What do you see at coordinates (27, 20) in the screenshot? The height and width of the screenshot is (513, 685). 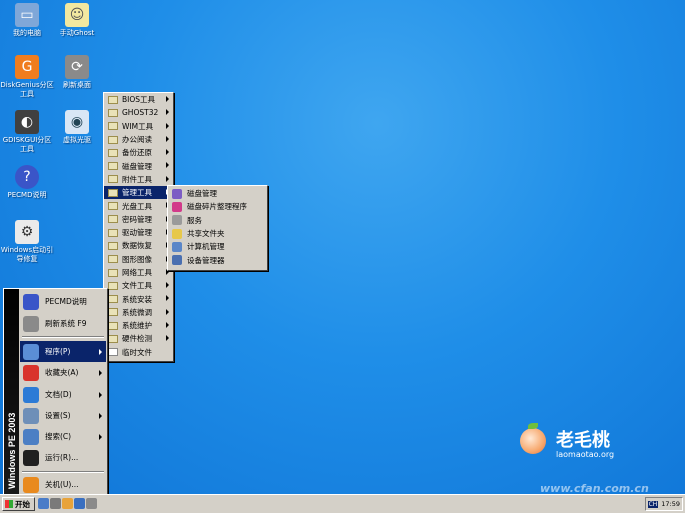 I see `desktop-icon-my-computer: ▭ 我的电脑` at bounding box center [27, 20].